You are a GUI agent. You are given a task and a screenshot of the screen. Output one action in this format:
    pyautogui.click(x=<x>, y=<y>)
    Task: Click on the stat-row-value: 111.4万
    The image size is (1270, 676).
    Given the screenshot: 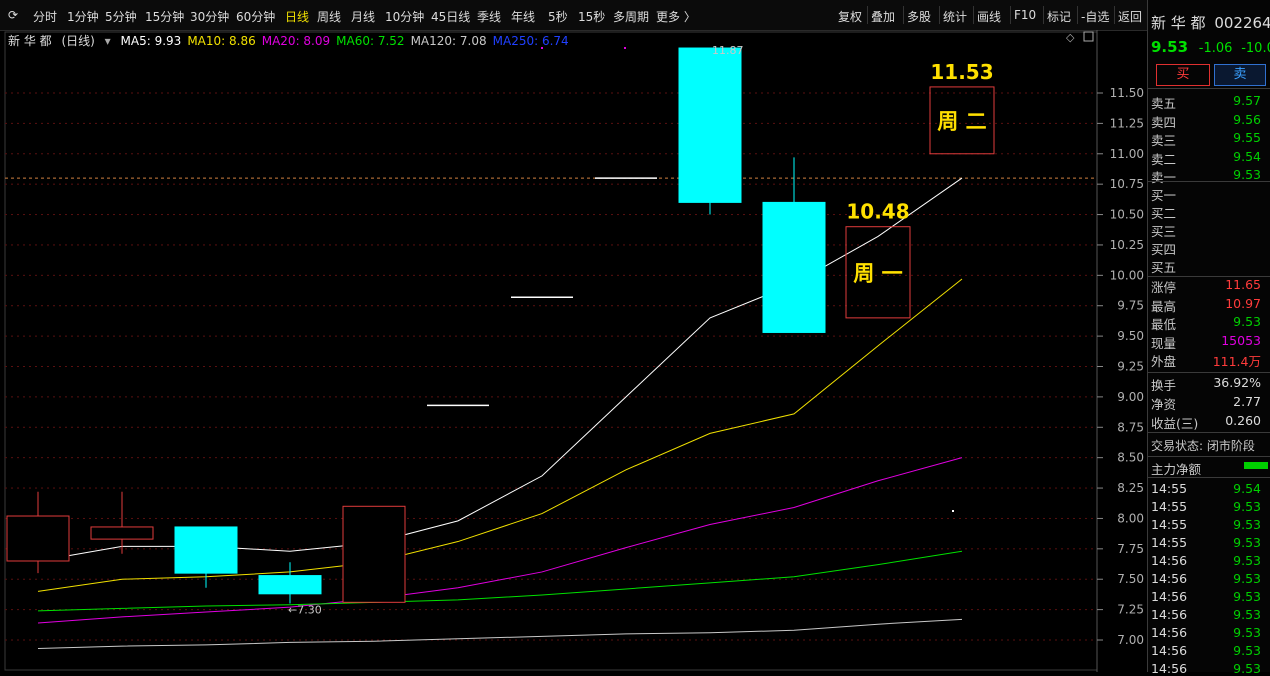 What is the action you would take?
    pyautogui.click(x=1236, y=361)
    